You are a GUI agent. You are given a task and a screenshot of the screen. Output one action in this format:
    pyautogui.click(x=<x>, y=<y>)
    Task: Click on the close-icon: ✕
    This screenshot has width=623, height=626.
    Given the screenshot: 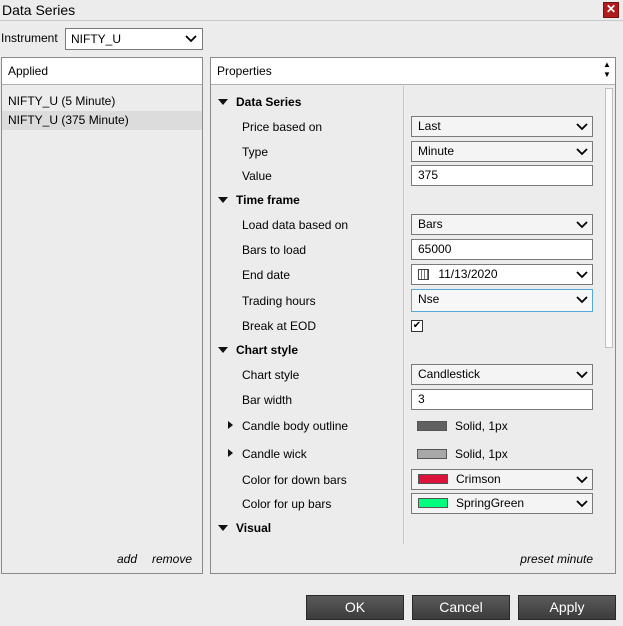 What is the action you would take?
    pyautogui.click(x=611, y=10)
    